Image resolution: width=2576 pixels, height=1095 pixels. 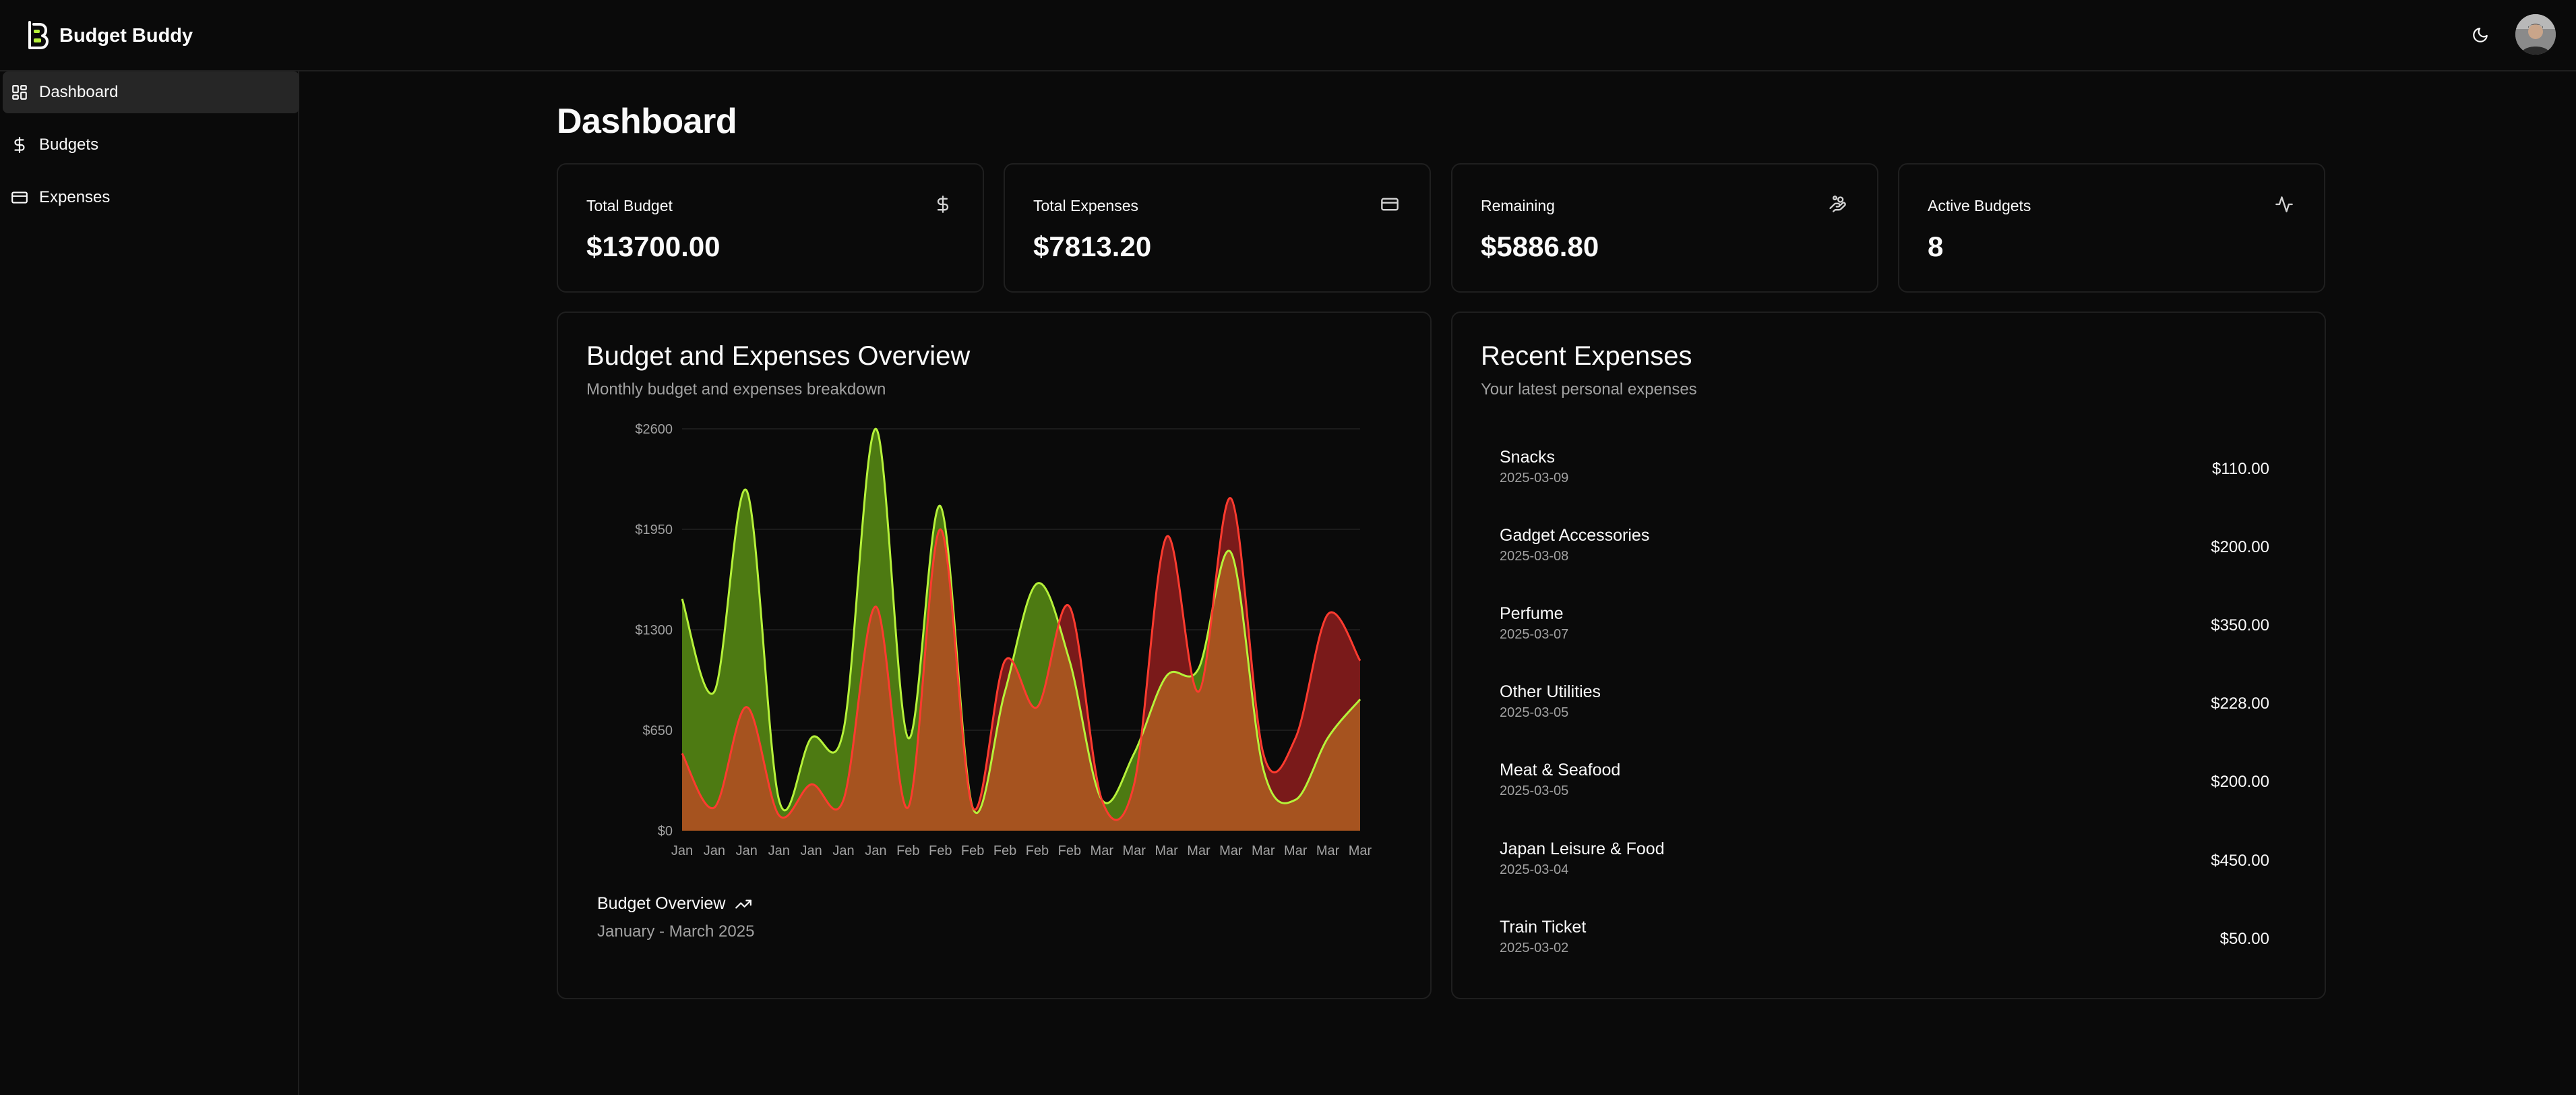 I want to click on sidebar-item-label: Budgets, so click(x=69, y=145).